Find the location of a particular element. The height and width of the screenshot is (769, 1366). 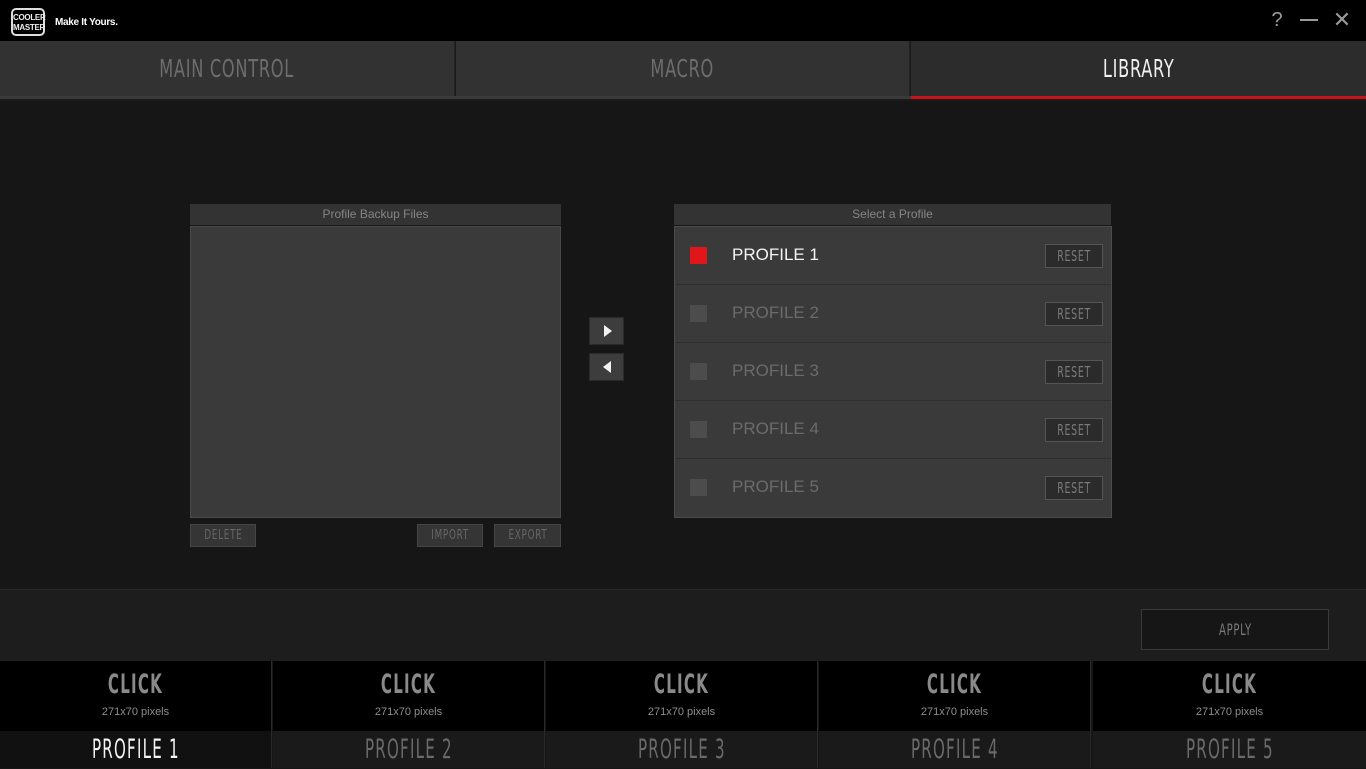

delete-button: DELETE is located at coordinates (223, 535).